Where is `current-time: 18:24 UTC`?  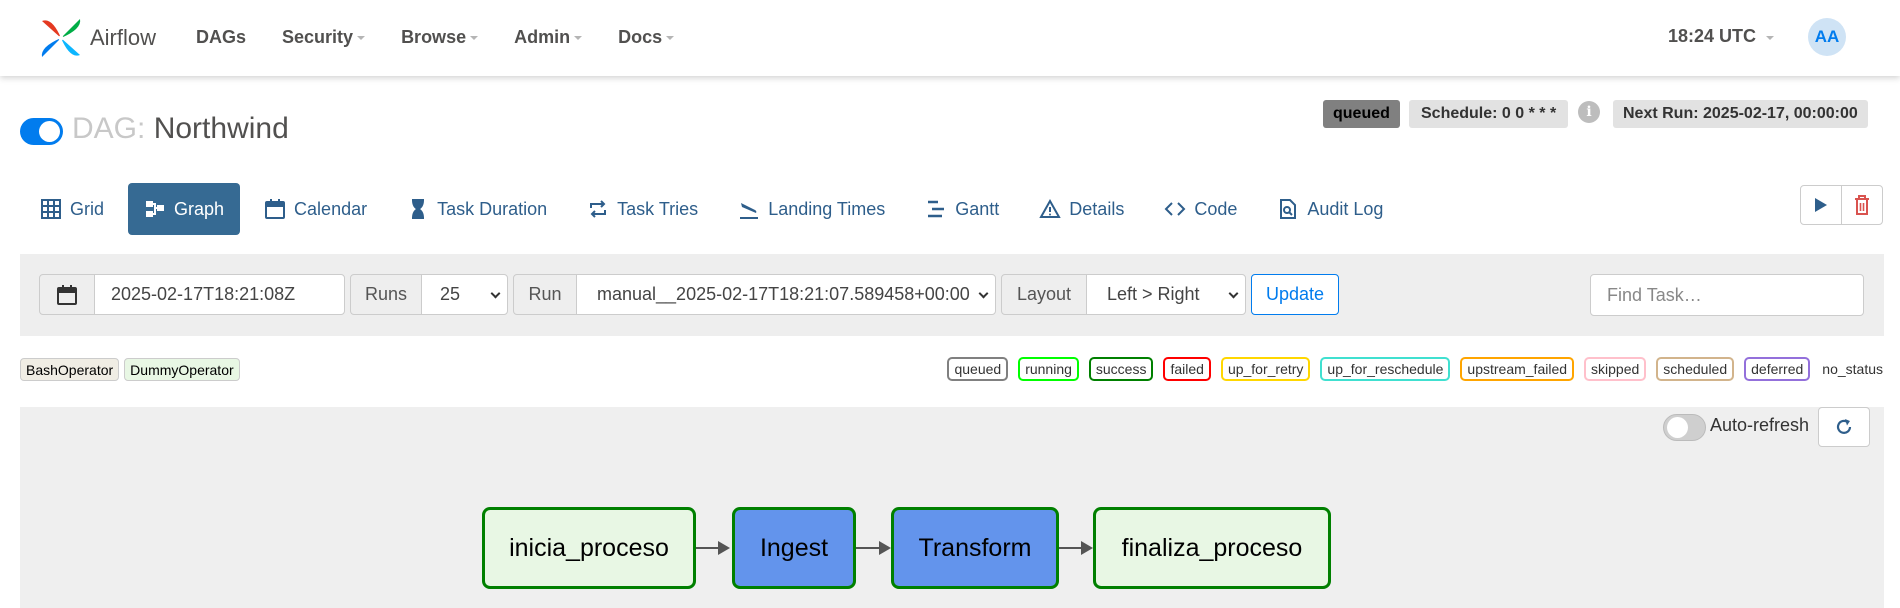
current-time: 18:24 UTC is located at coordinates (1712, 36).